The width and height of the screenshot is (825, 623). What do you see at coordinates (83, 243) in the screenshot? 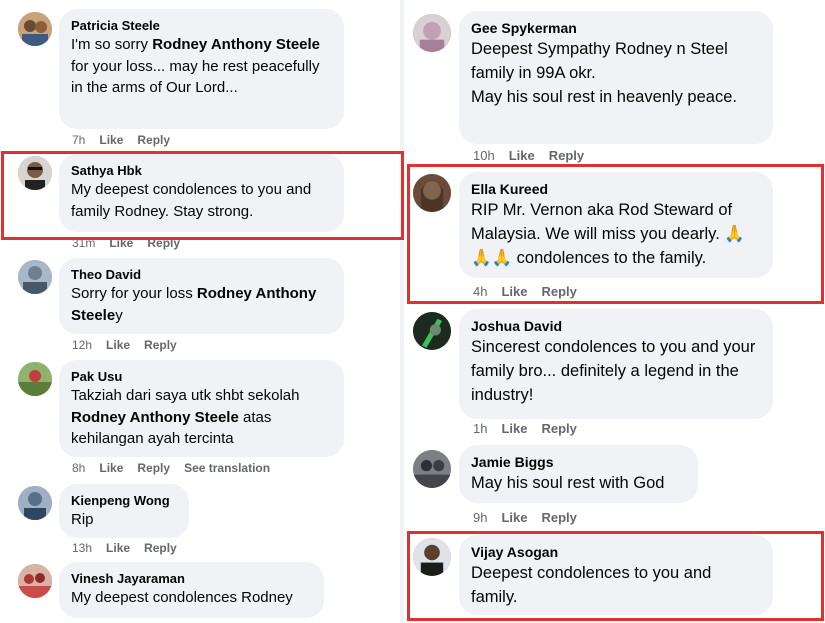
I see `timestamp: 31m` at bounding box center [83, 243].